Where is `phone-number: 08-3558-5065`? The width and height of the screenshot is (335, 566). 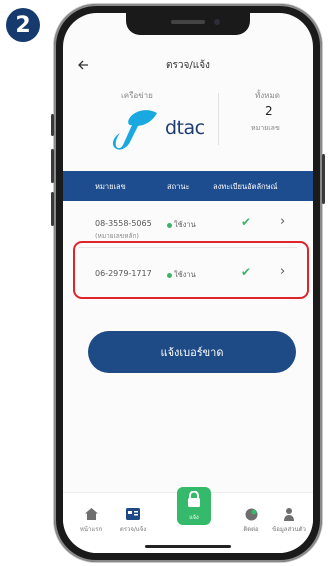
phone-number: 08-3558-5065 is located at coordinates (123, 223).